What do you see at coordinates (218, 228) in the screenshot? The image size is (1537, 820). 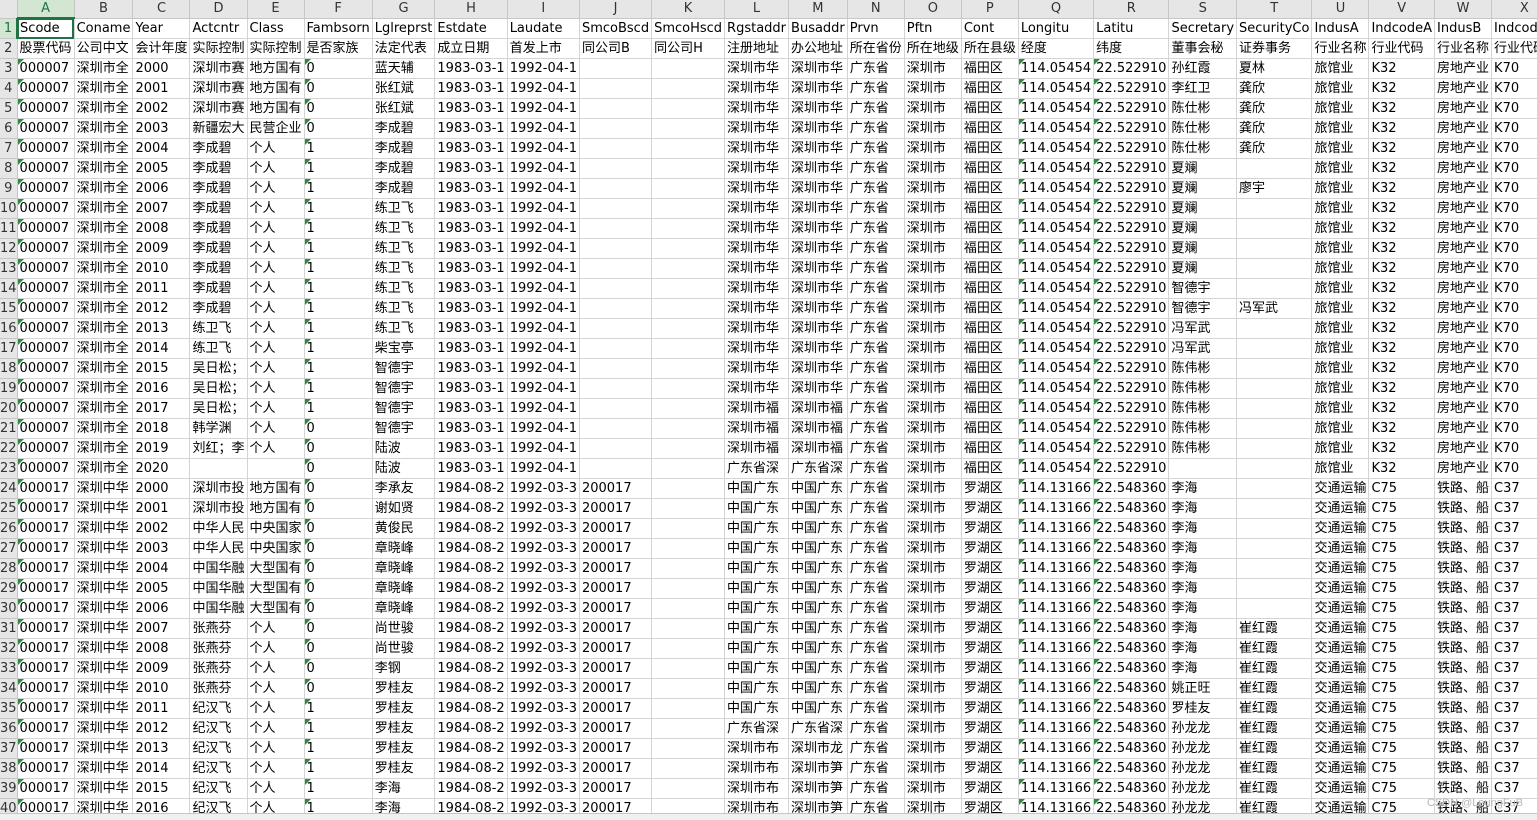 I see `cell: 李成碧` at bounding box center [218, 228].